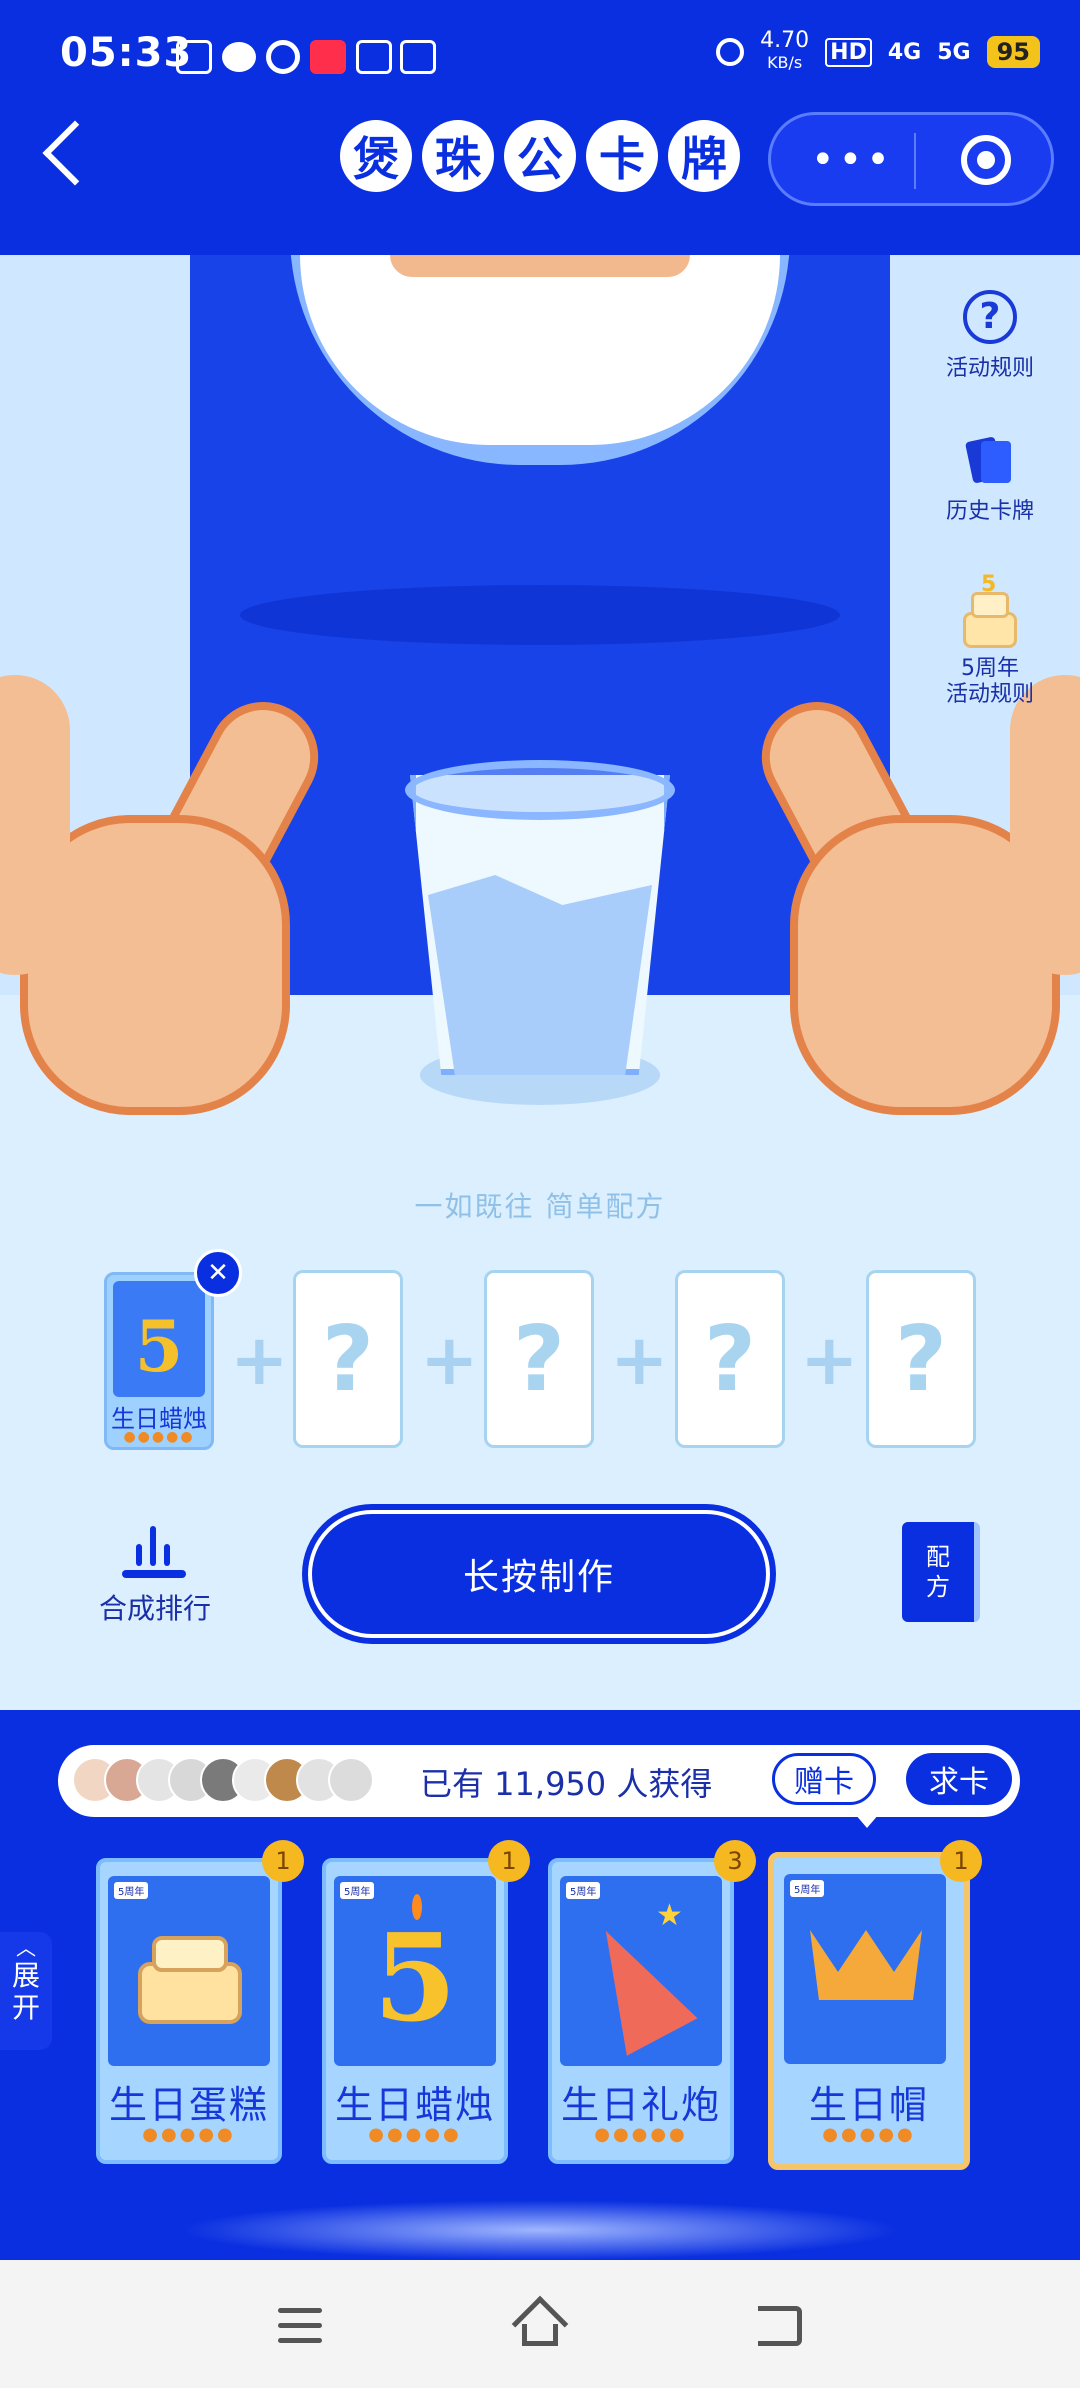 The image size is (1080, 2388). Describe the element at coordinates (283, 57) in the screenshot. I see `search-app-icon` at that location.